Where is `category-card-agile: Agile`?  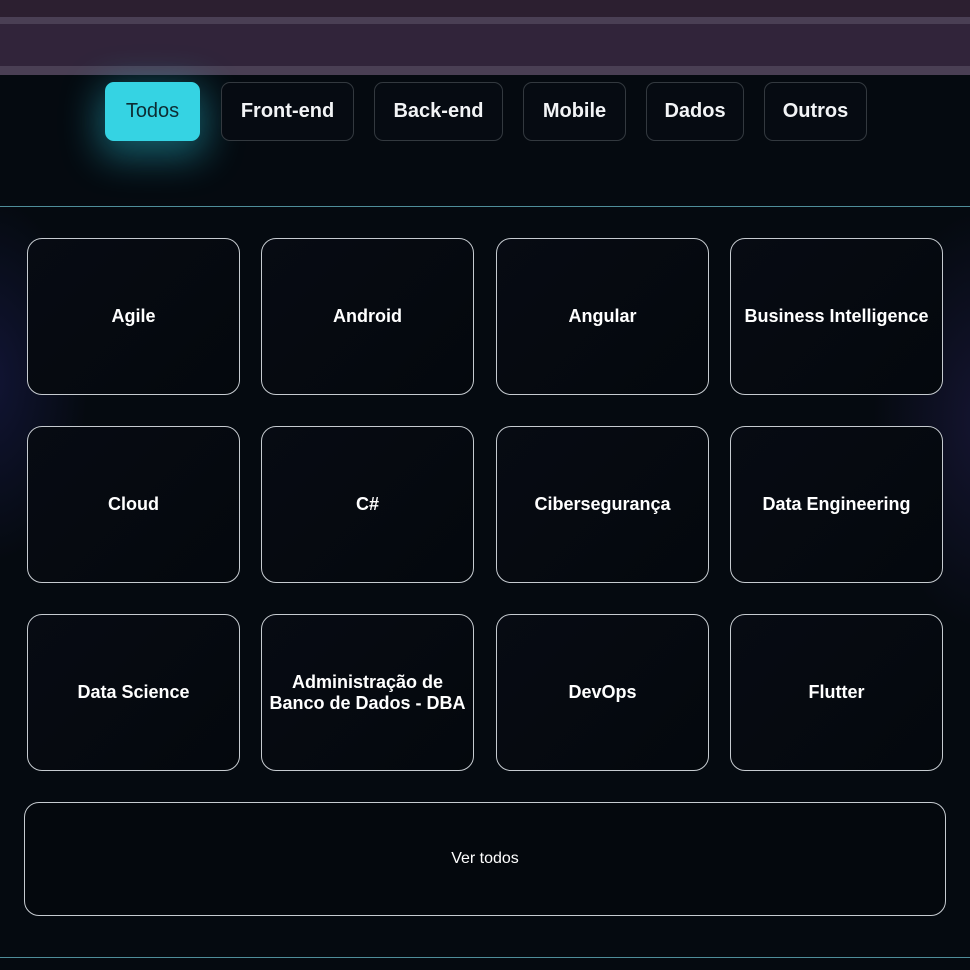
category-card-agile: Agile is located at coordinates (133, 316).